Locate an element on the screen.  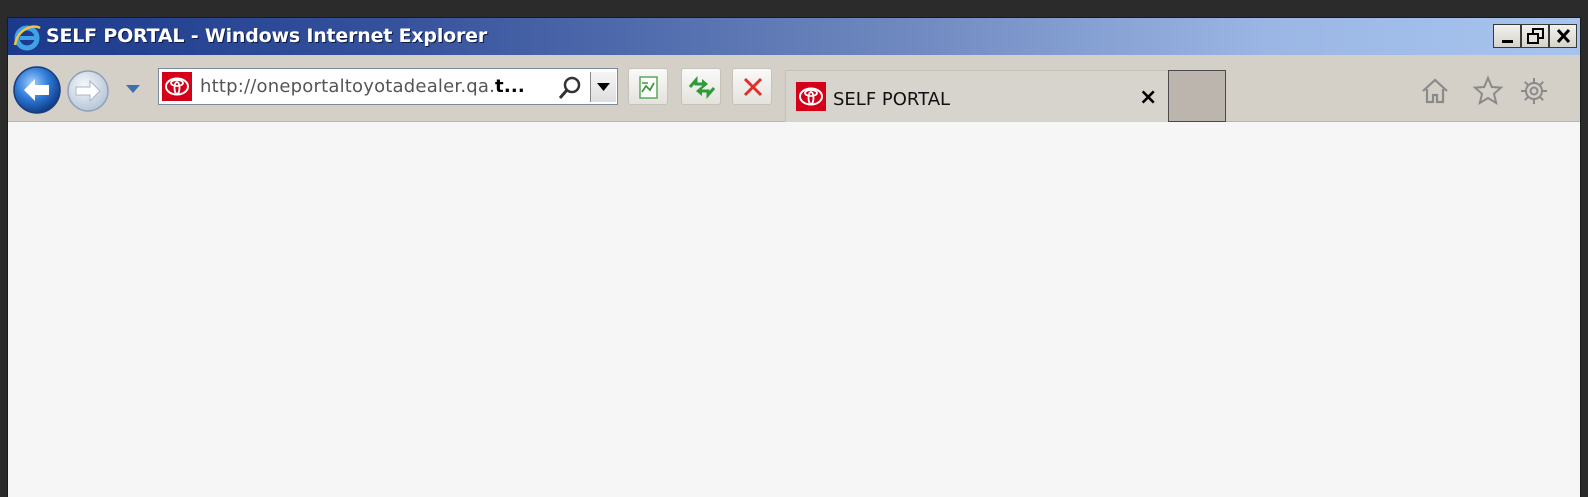
close-icon is located at coordinates (1563, 36).